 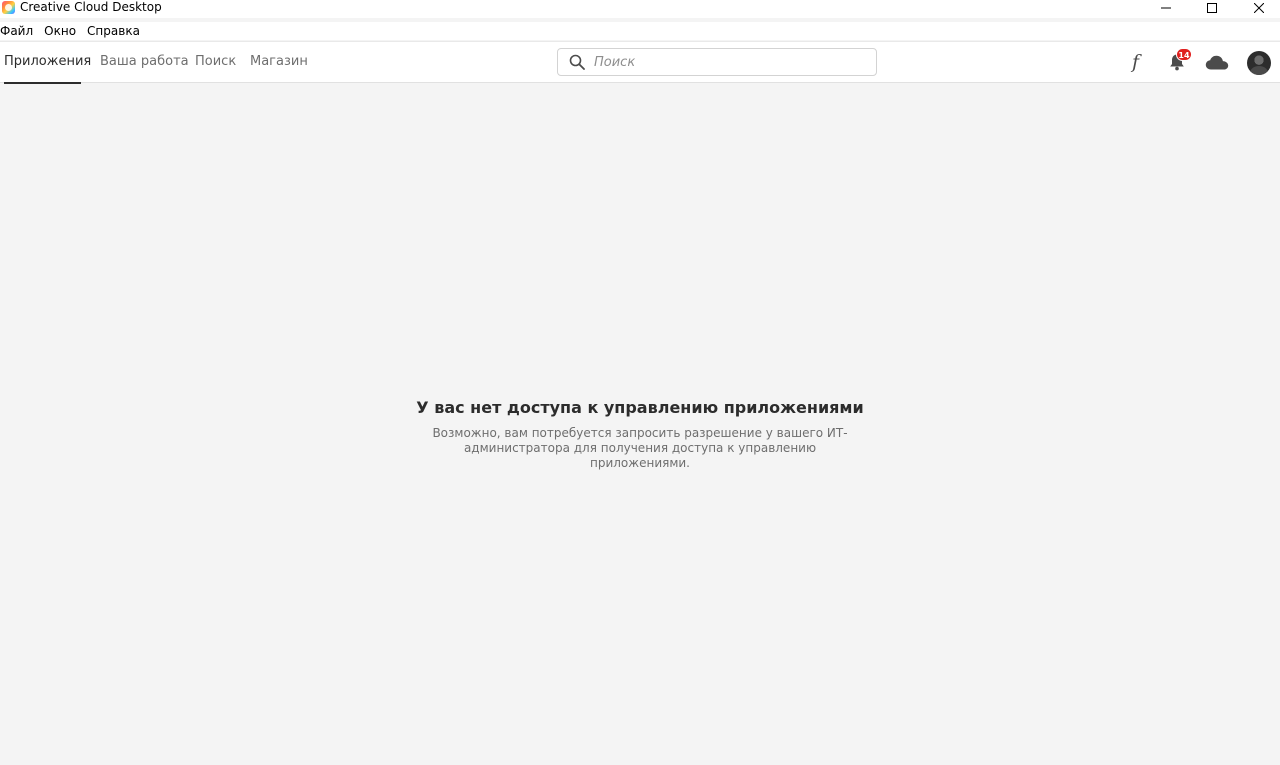 What do you see at coordinates (91, 7) in the screenshot?
I see `window-title: Creative Cloud Desktop` at bounding box center [91, 7].